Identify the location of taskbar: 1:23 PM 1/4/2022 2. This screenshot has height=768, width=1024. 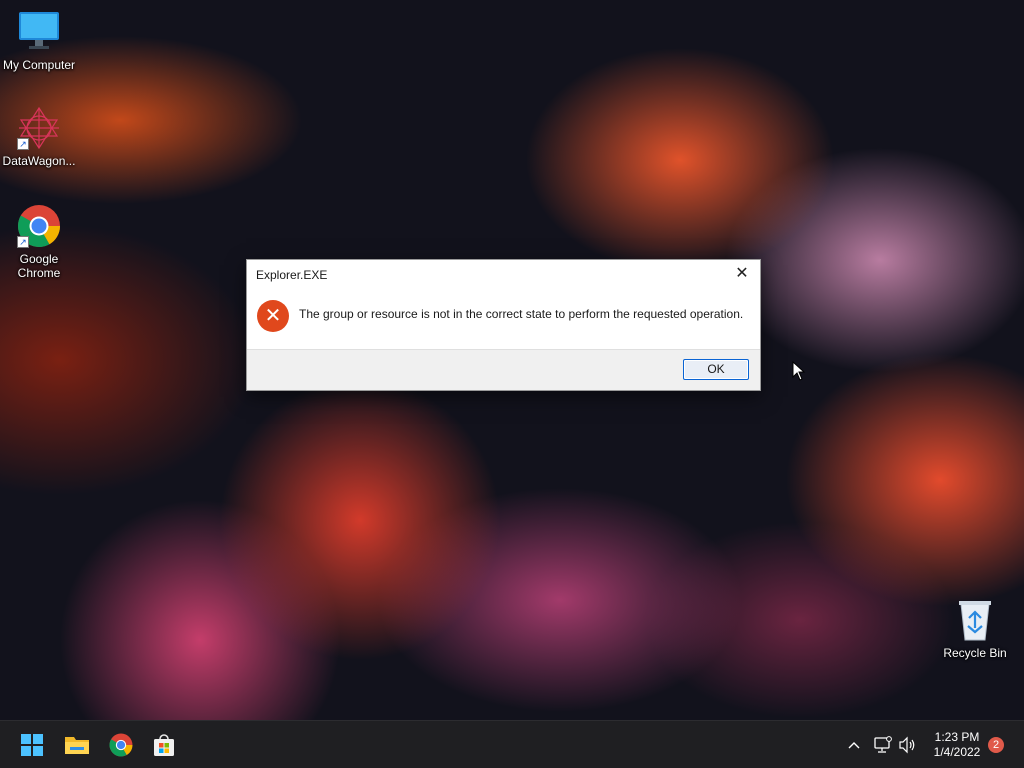
(512, 744).